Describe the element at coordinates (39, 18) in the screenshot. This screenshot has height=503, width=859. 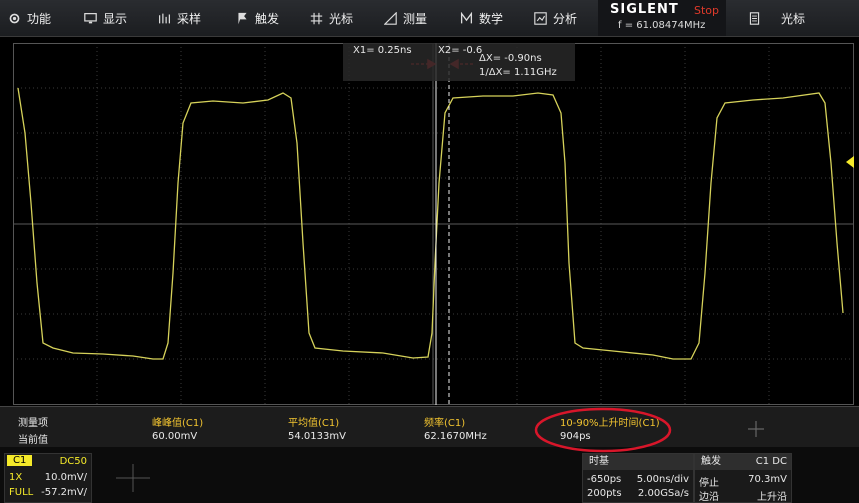
I see `menu-function-label: 功能` at that location.